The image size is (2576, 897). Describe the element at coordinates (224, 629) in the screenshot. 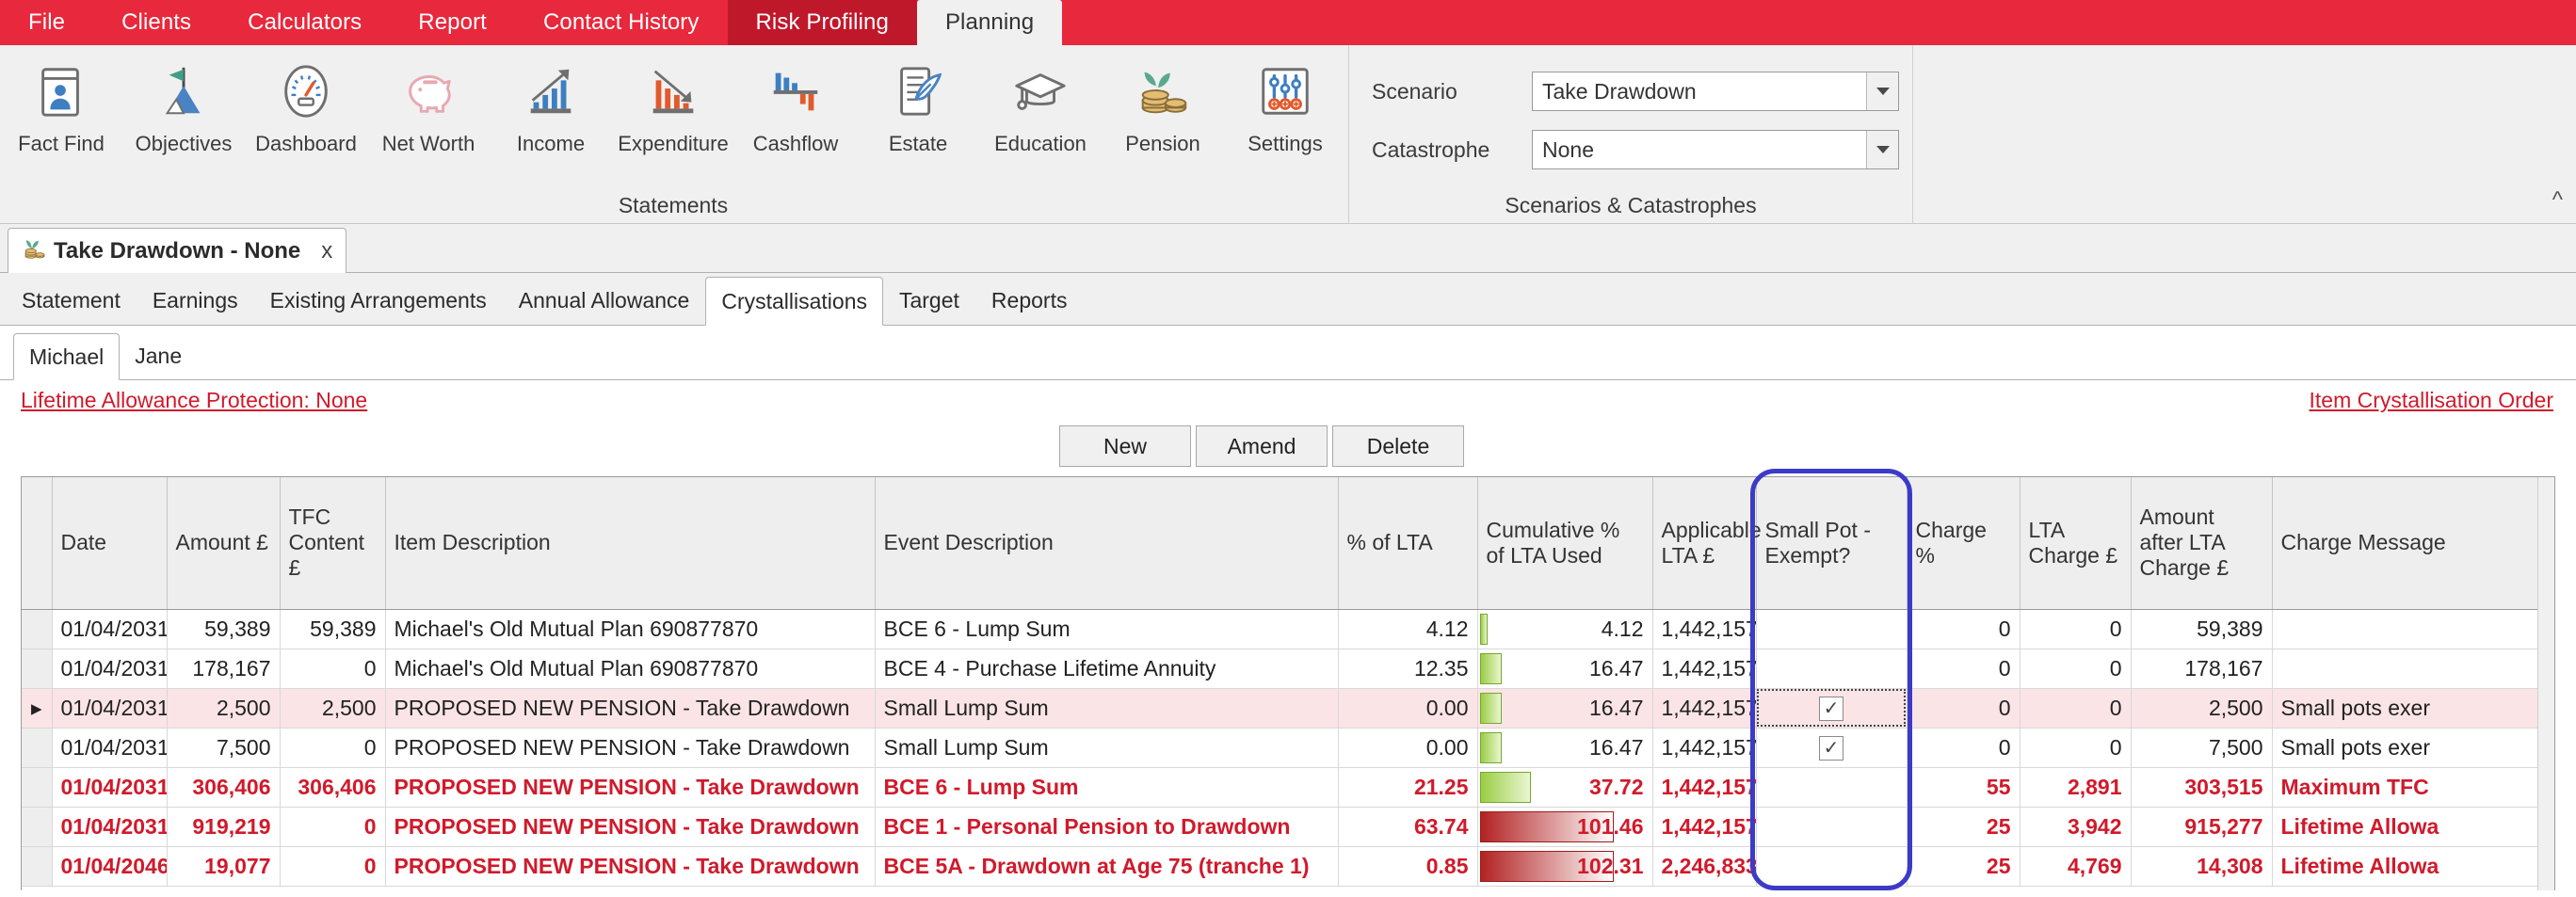

I see `cell-amount: 59,389` at that location.